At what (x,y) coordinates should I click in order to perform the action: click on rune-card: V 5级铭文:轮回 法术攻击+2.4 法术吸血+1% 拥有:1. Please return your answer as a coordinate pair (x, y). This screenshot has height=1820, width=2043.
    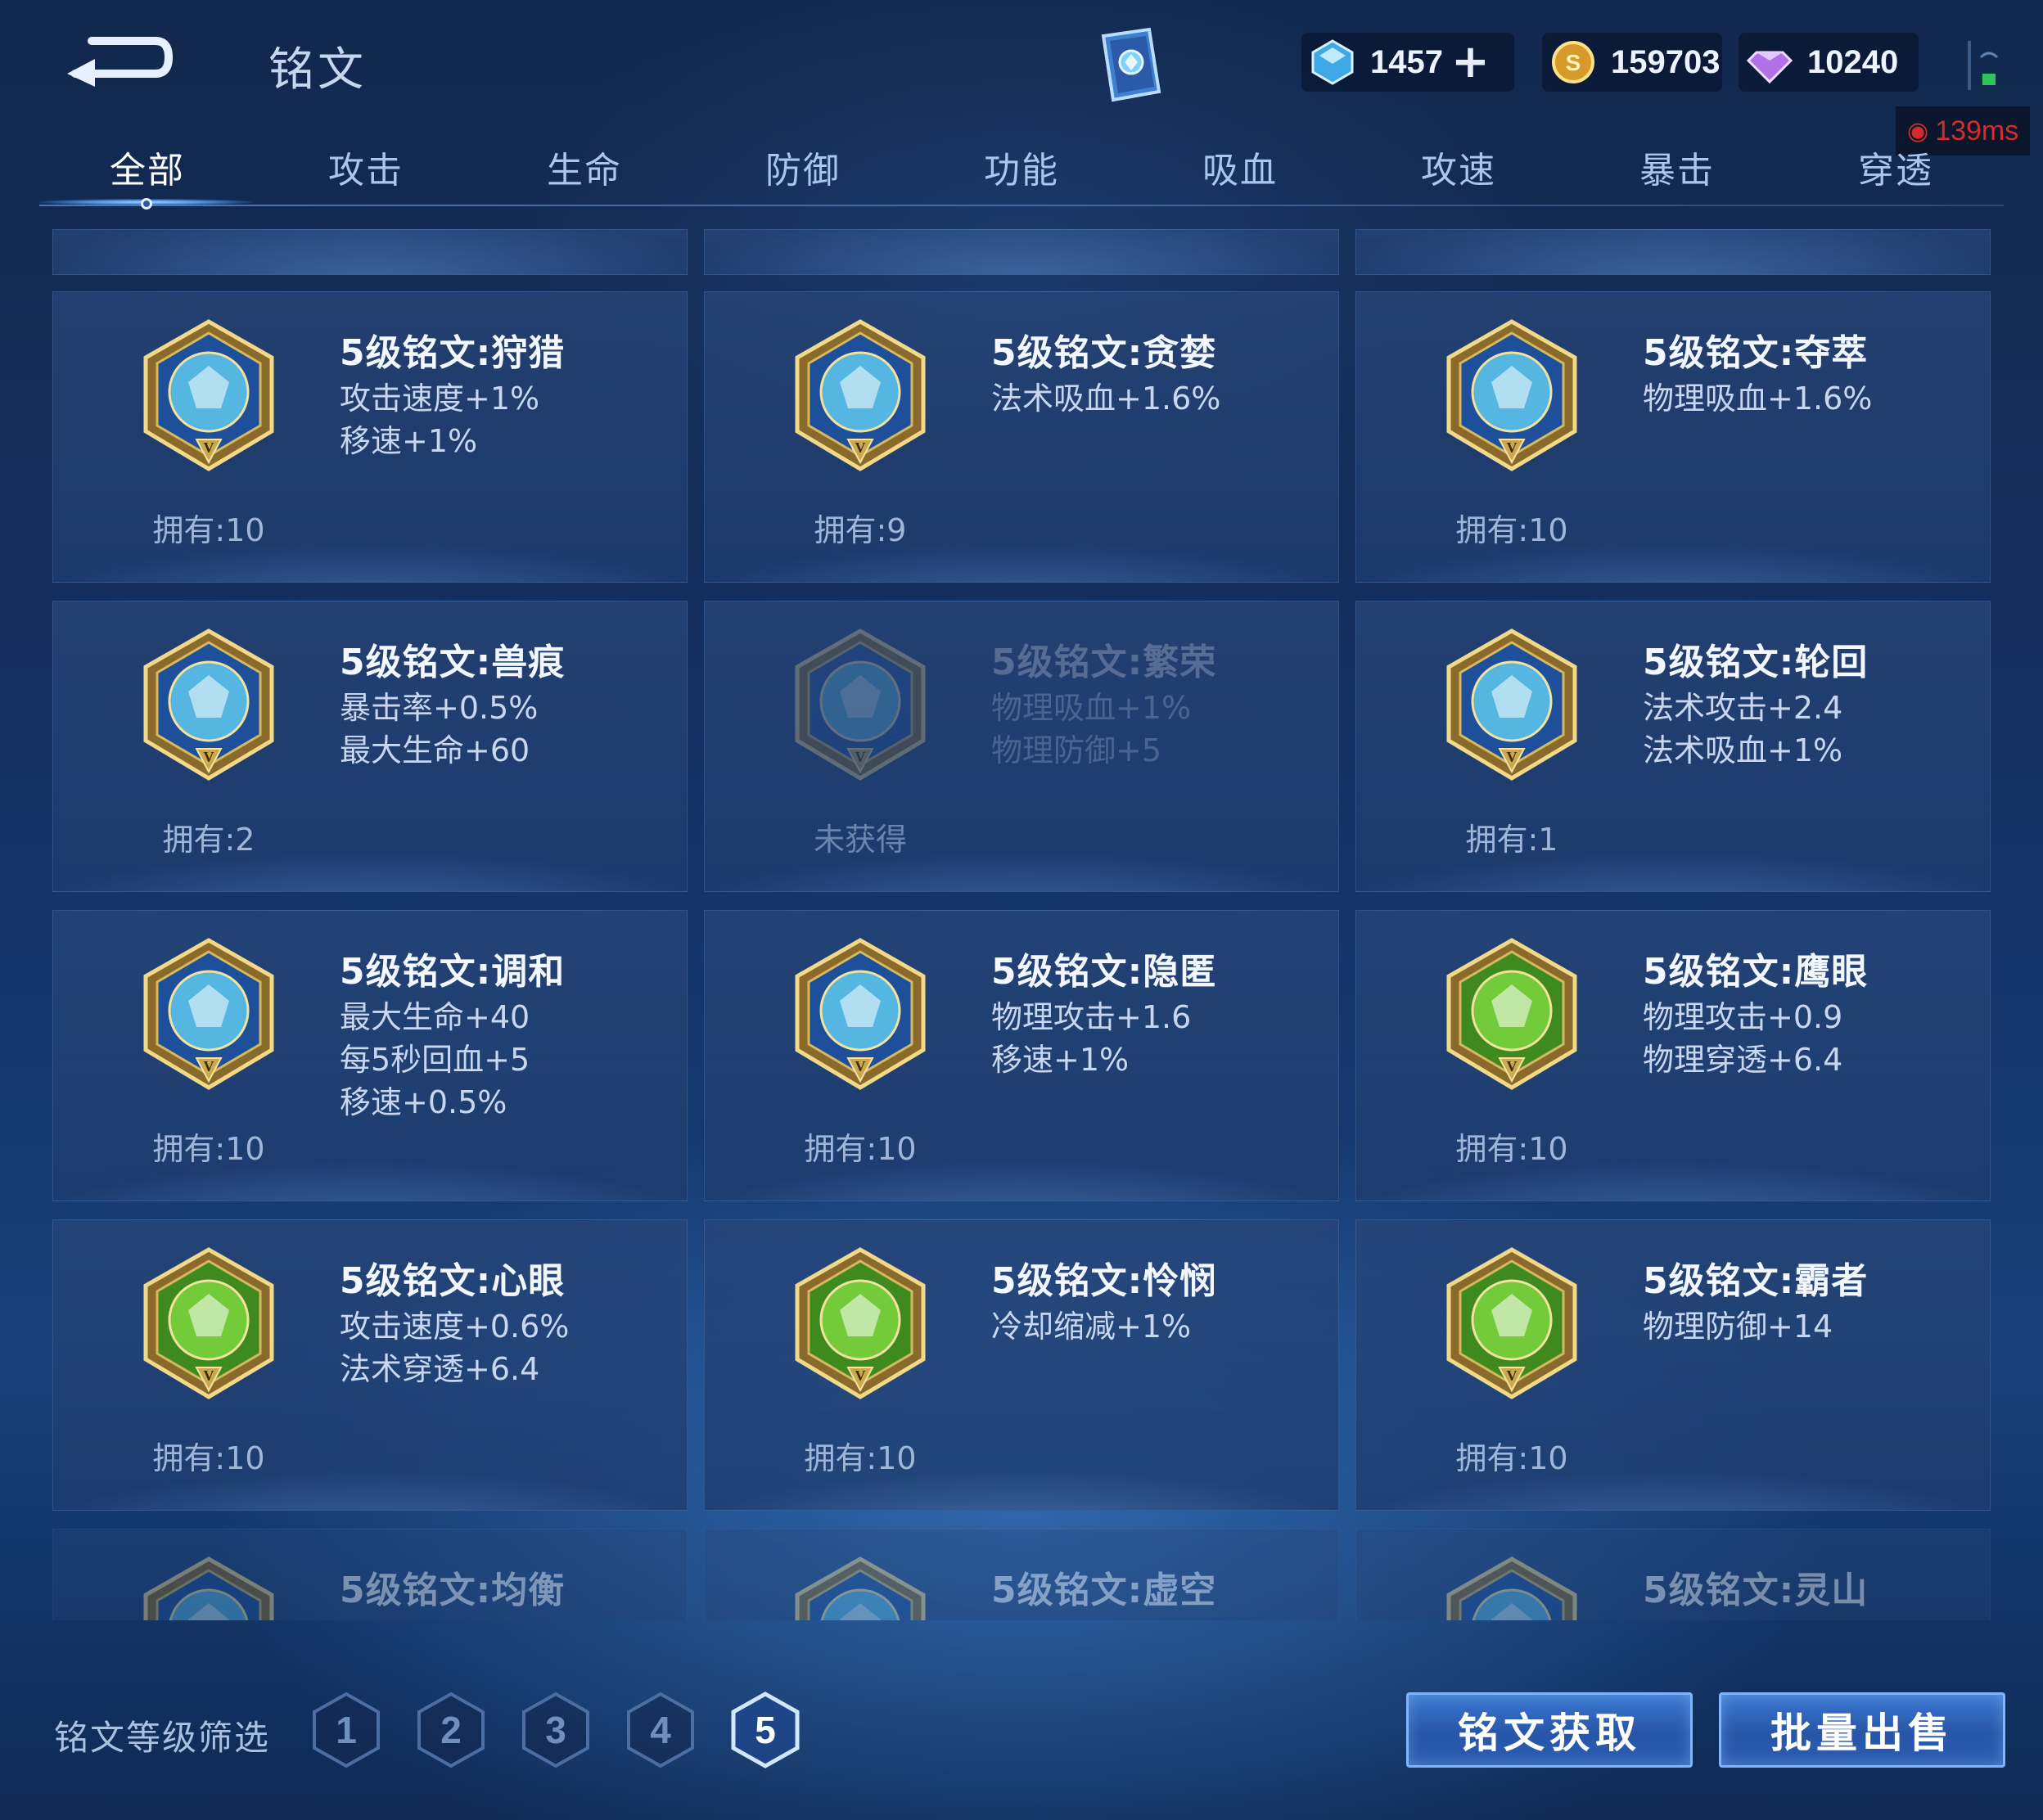
    Looking at the image, I should click on (1673, 747).